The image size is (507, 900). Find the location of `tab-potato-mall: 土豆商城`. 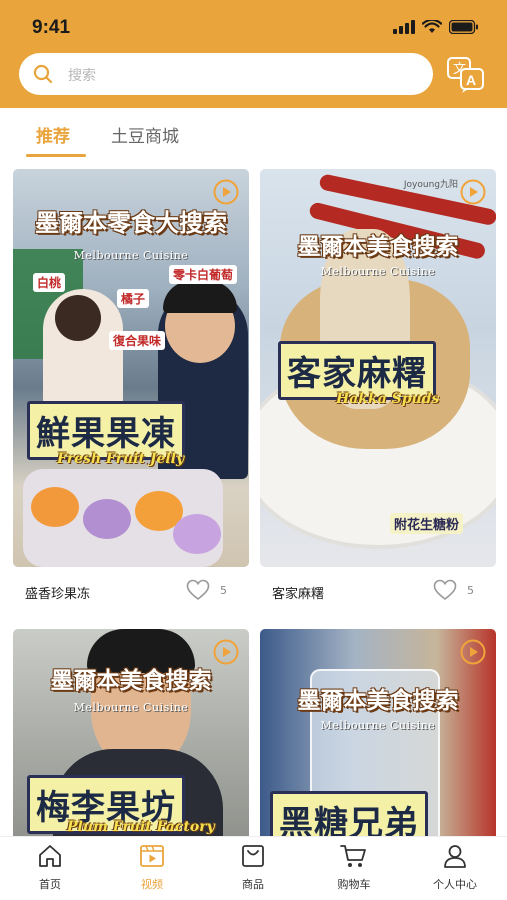

tab-potato-mall: 土豆商城 is located at coordinates (145, 134).